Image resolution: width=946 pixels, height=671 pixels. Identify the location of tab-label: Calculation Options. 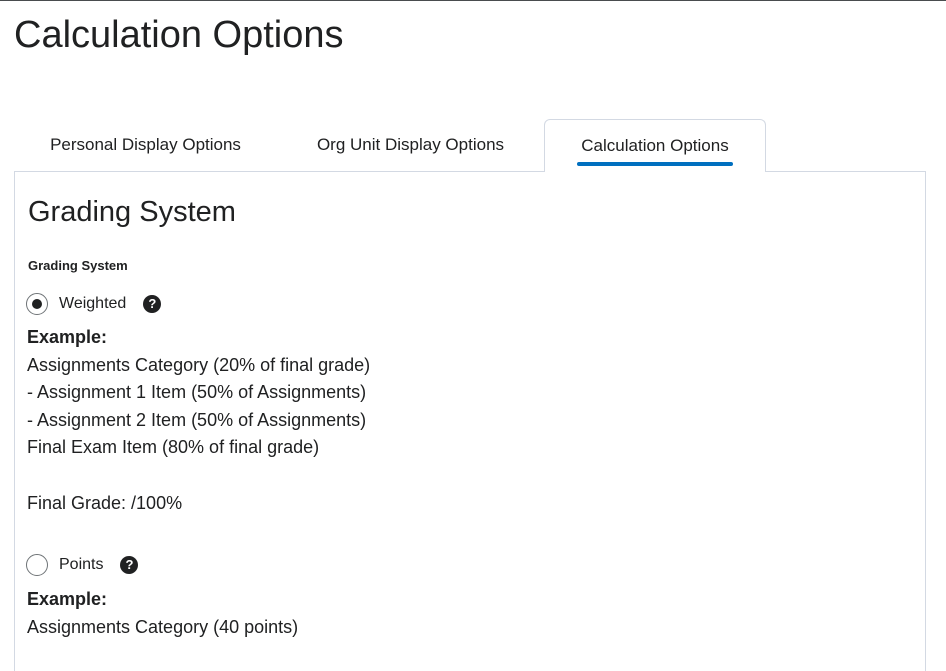
(655, 145).